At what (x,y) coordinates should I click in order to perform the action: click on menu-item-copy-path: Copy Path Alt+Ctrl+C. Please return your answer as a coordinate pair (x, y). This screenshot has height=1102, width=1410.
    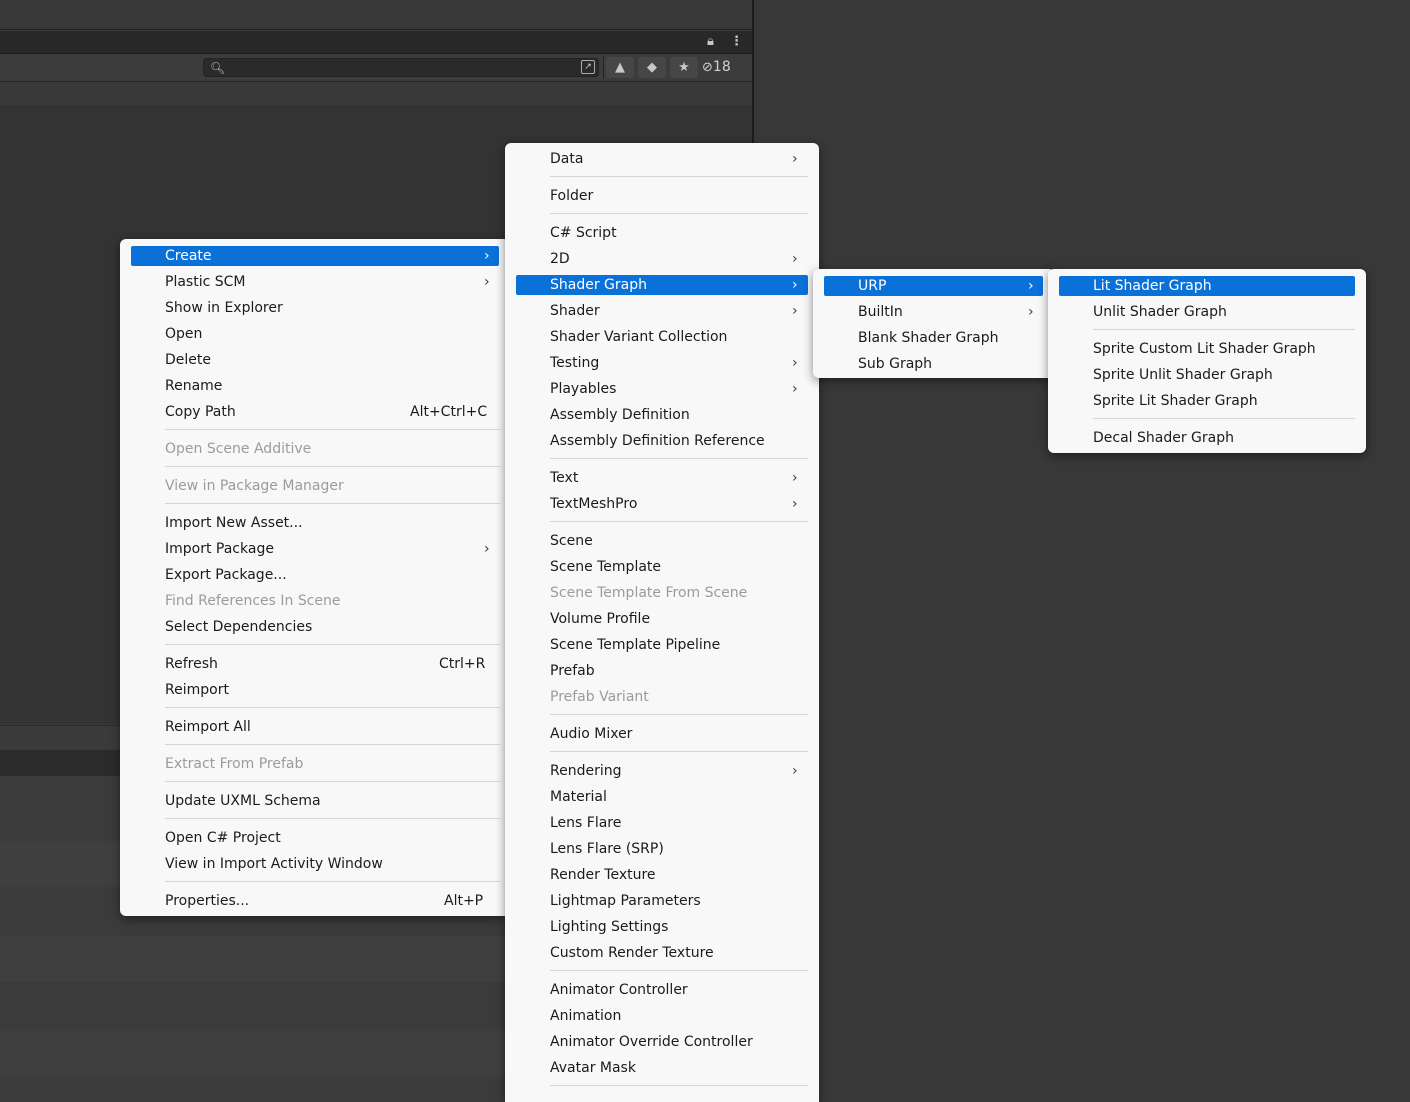
    Looking at the image, I should click on (315, 412).